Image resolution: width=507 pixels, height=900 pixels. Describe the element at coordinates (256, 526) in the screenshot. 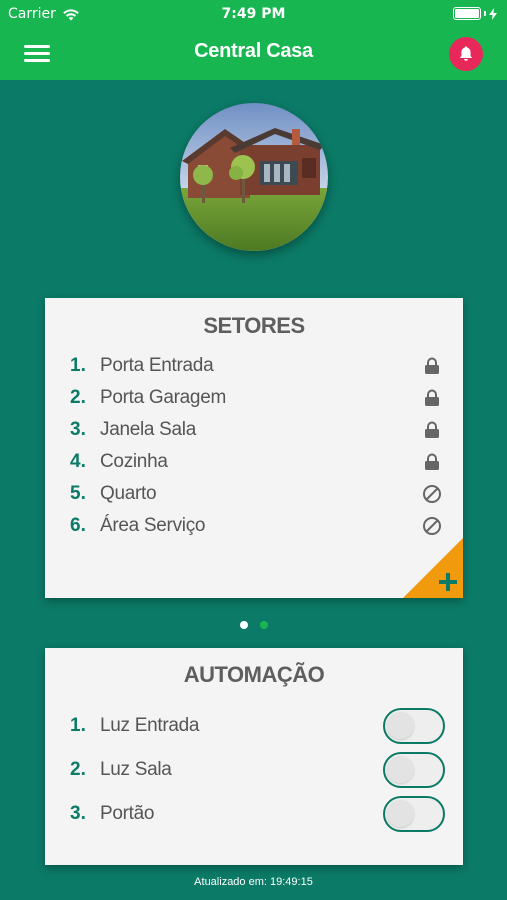

I see `sector-item-area-servico: 6. Área Serviço` at that location.